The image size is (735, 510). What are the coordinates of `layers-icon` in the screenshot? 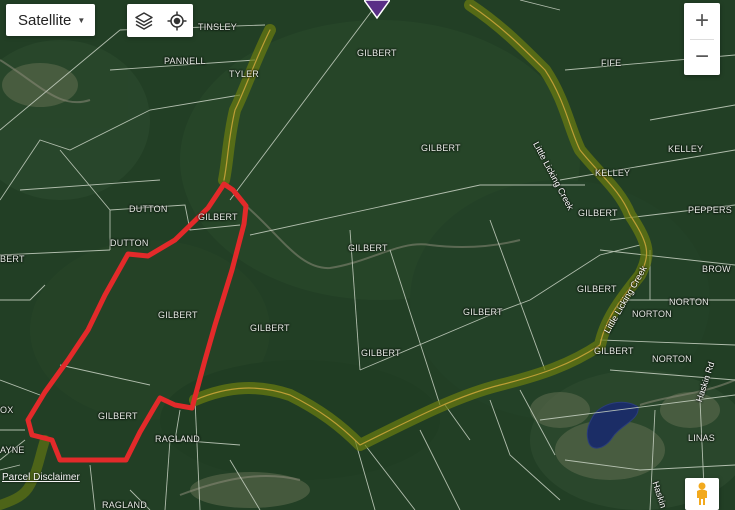 It's located at (144, 21).